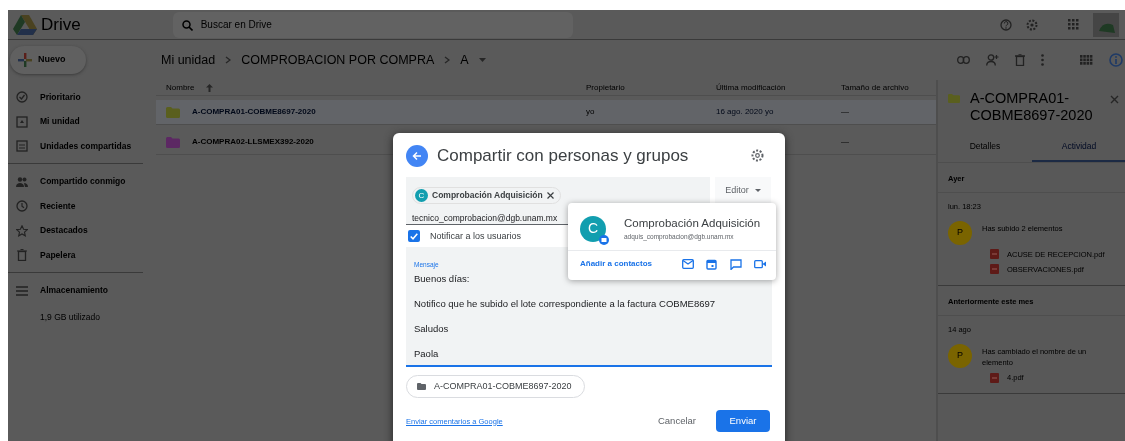 The width and height of the screenshot is (1125, 441). Describe the element at coordinates (875, 87) in the screenshot. I see `column-header: Tamaño de archivo` at that location.